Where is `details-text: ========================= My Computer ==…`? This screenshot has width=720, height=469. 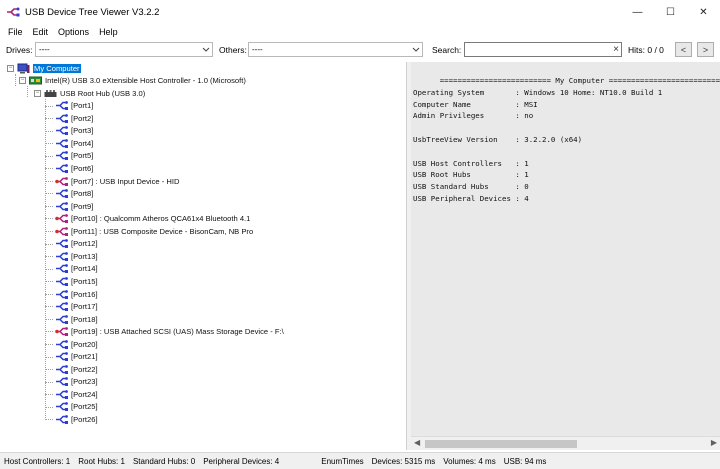 details-text: ========================= My Computer ==… is located at coordinates (566, 140).